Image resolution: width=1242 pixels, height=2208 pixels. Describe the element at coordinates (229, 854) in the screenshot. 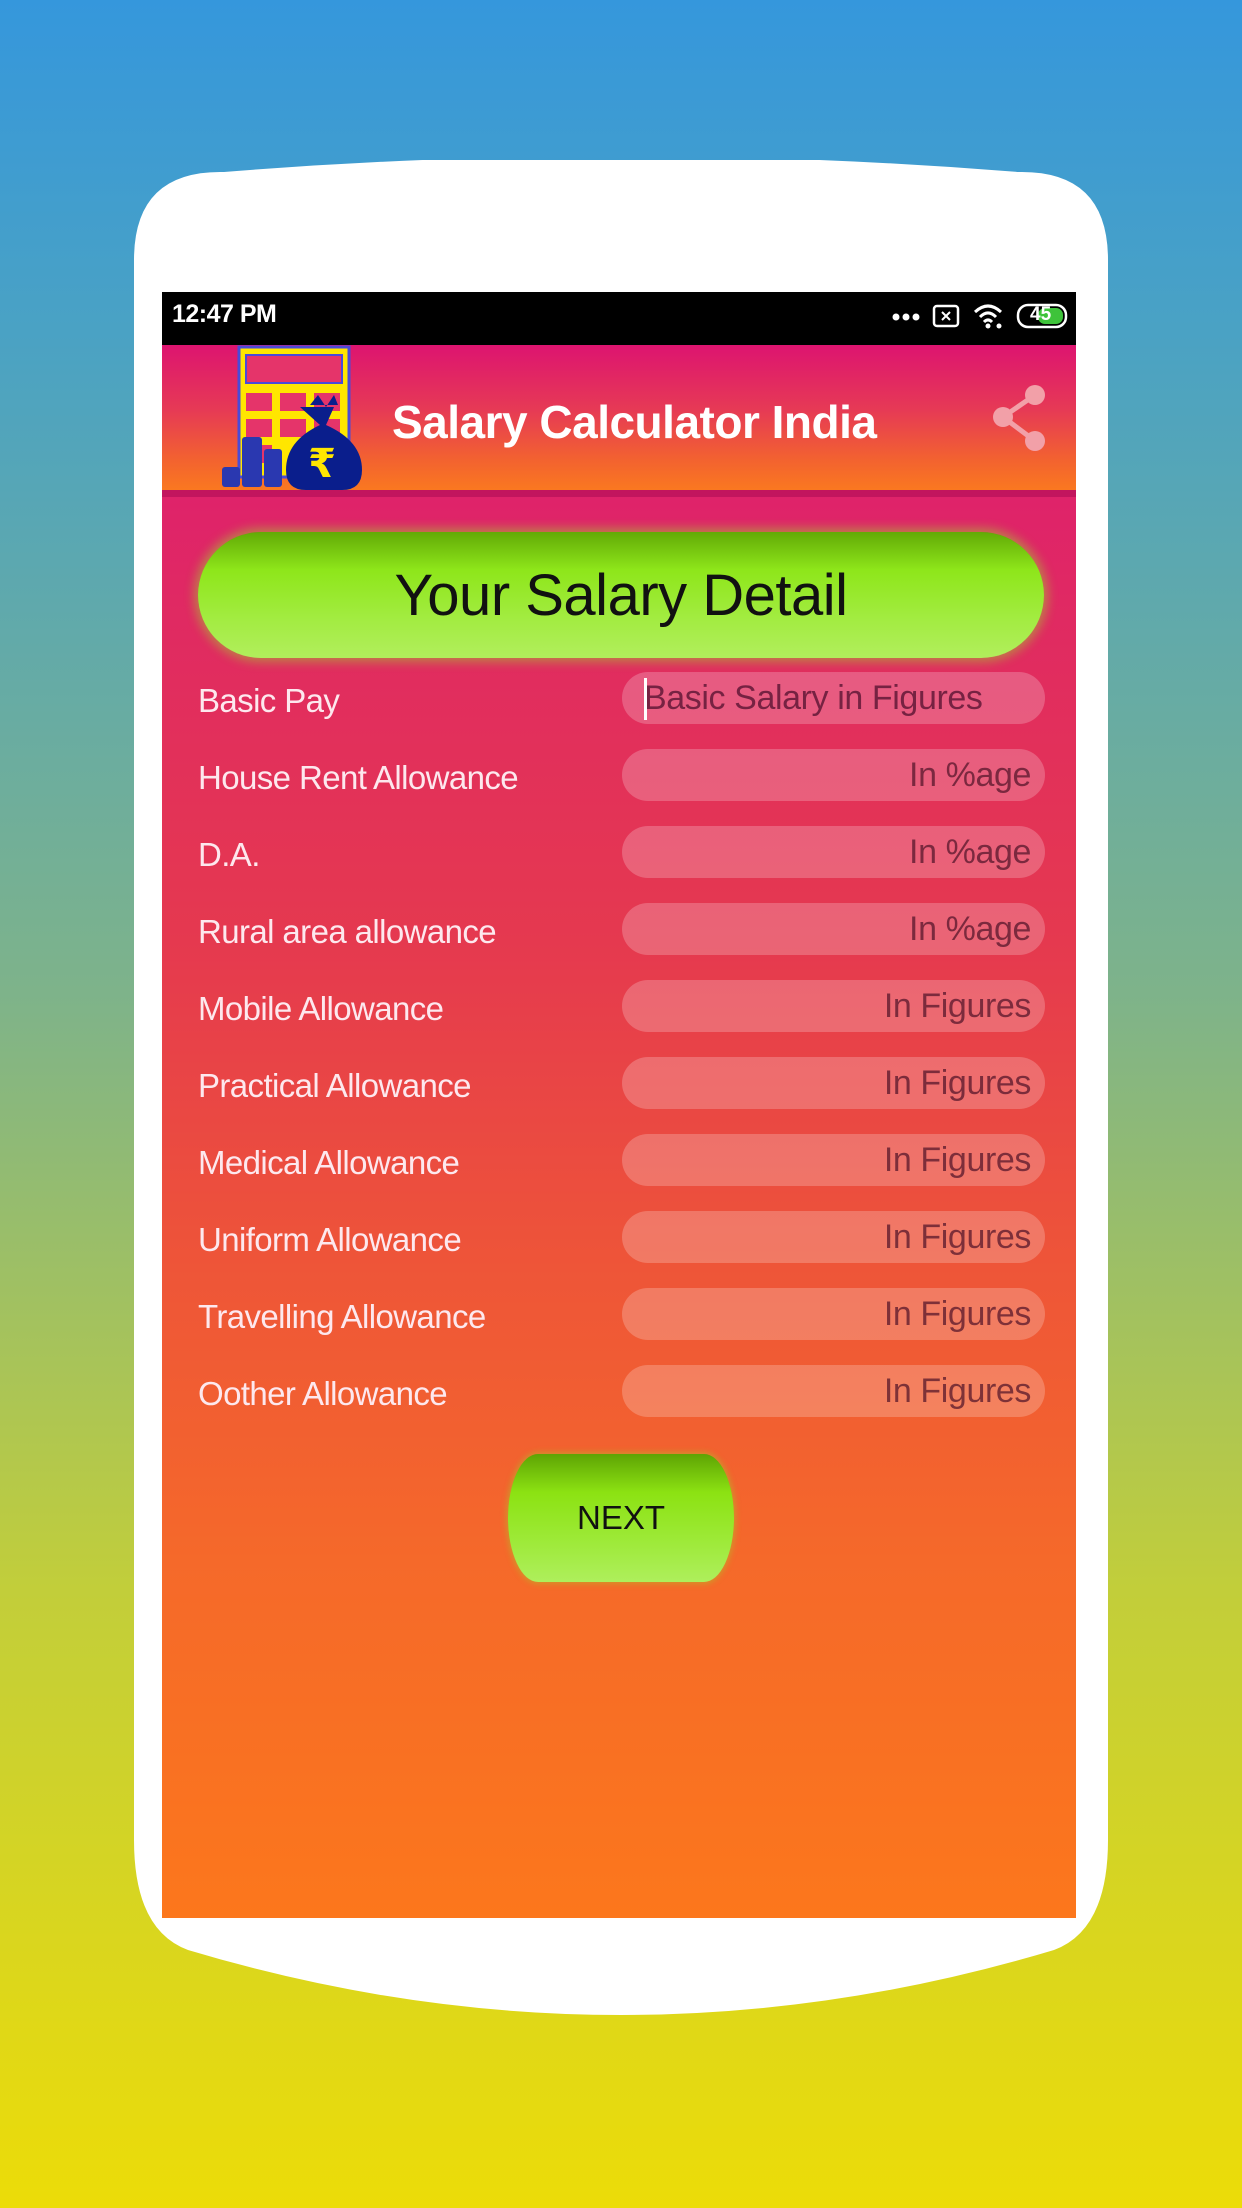

I see `field-label: D.A.` at that location.